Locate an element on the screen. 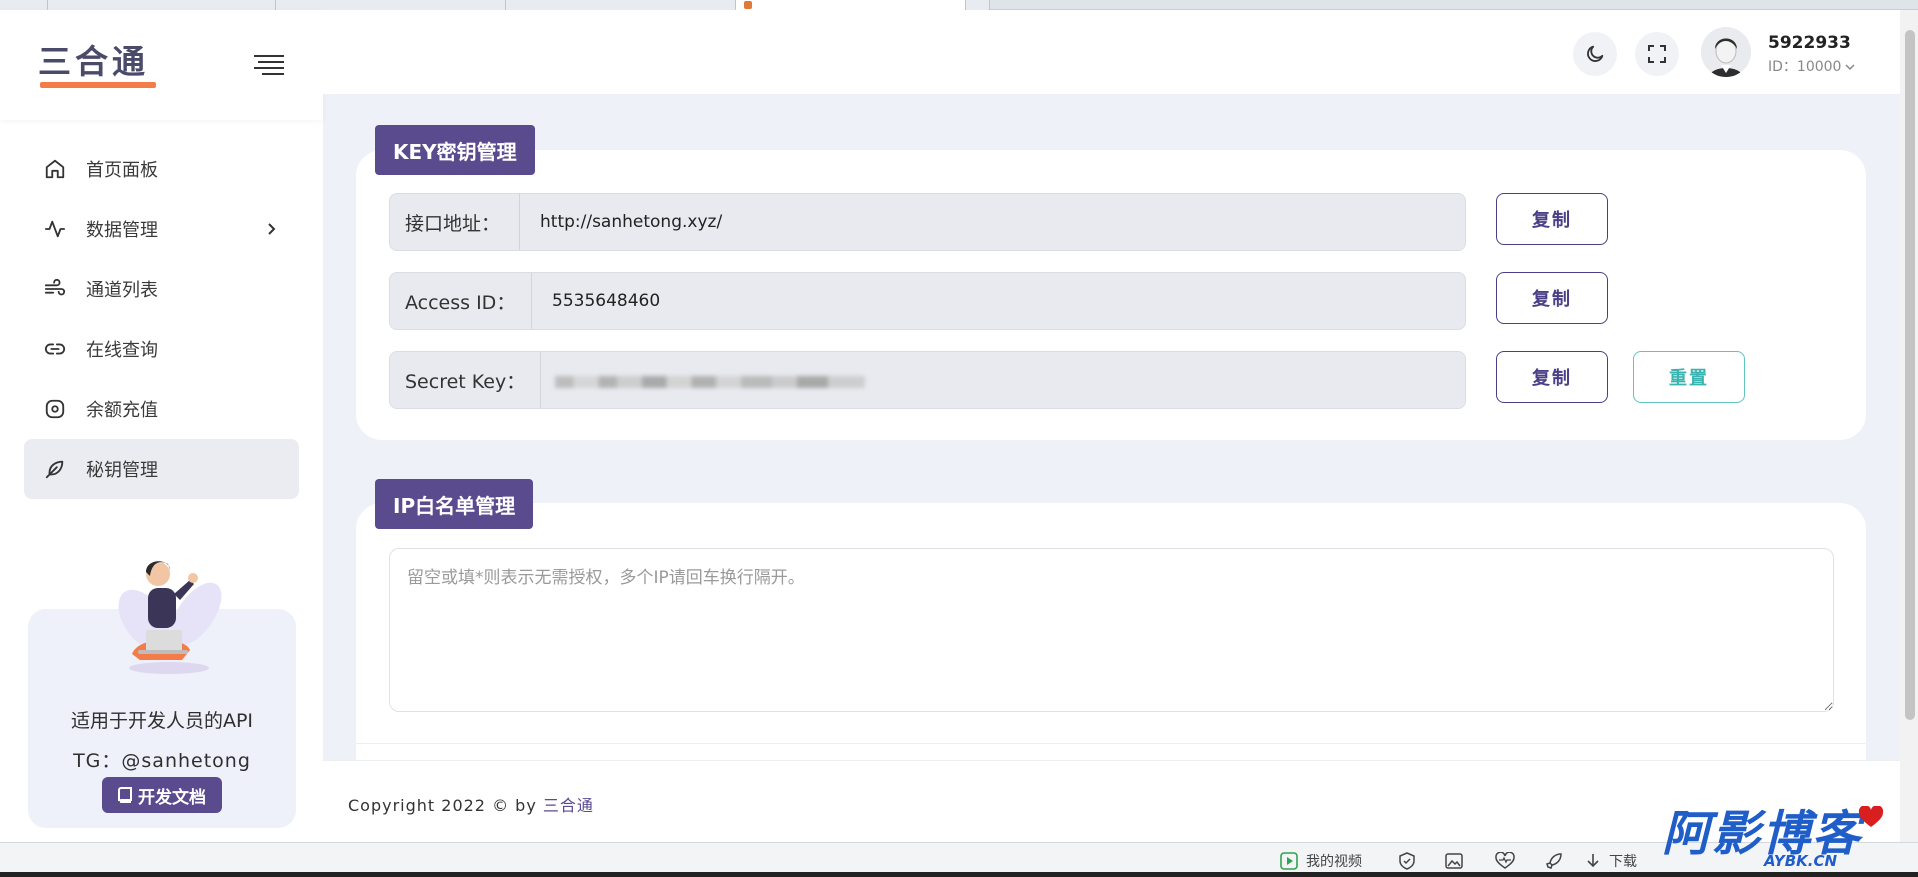 The image size is (1918, 877). promo-title: 适用于开发人员的API is located at coordinates (162, 721).